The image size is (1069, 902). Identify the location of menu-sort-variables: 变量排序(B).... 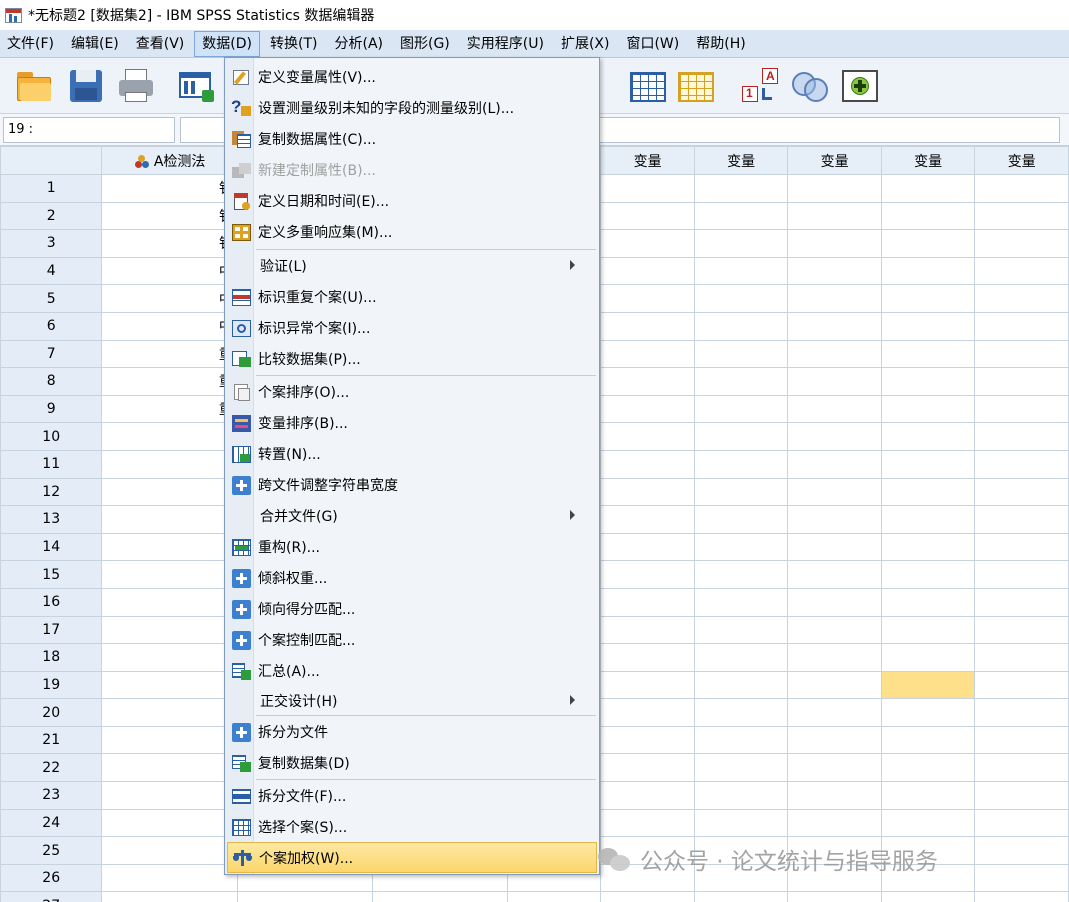
(412, 422).